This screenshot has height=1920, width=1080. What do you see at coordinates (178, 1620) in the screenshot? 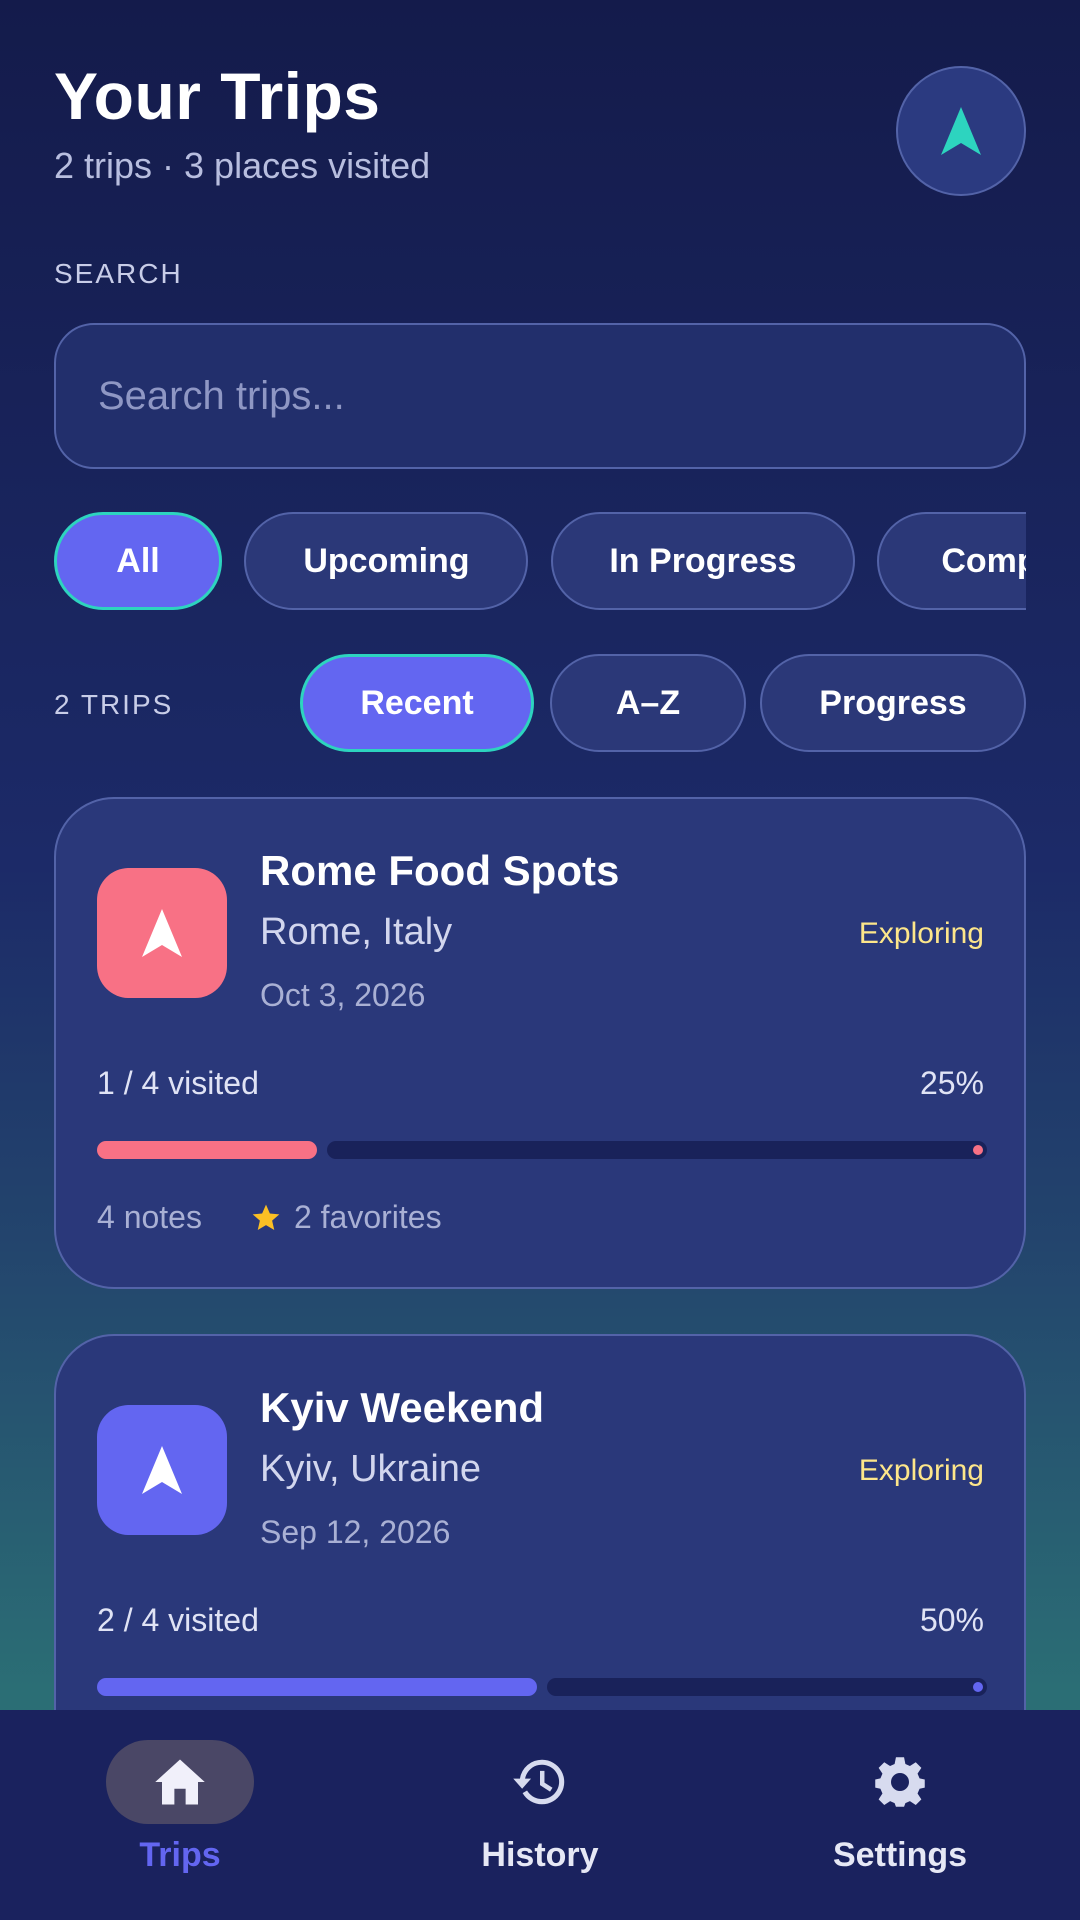
I see `trip-visited-count: 2 / 4 visited` at bounding box center [178, 1620].